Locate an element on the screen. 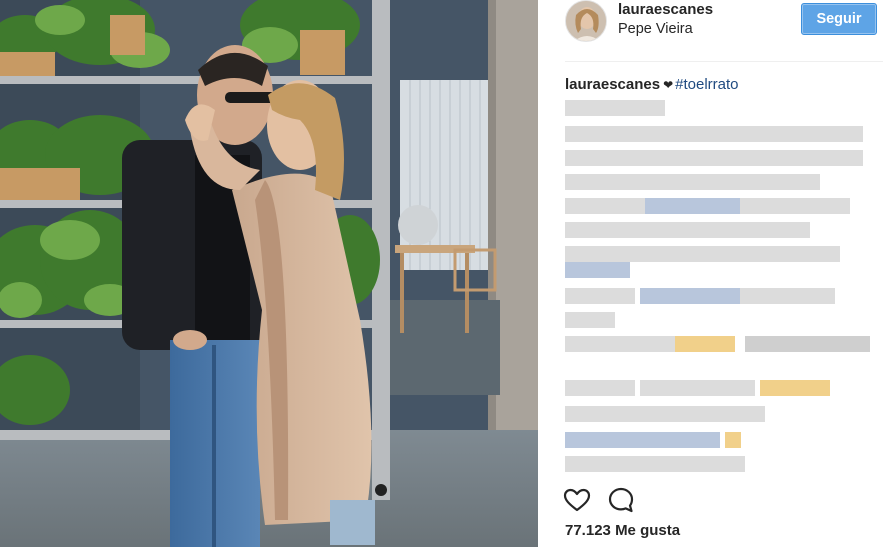 This screenshot has height=547, width=895. follow-button: Seguir is located at coordinates (839, 19).